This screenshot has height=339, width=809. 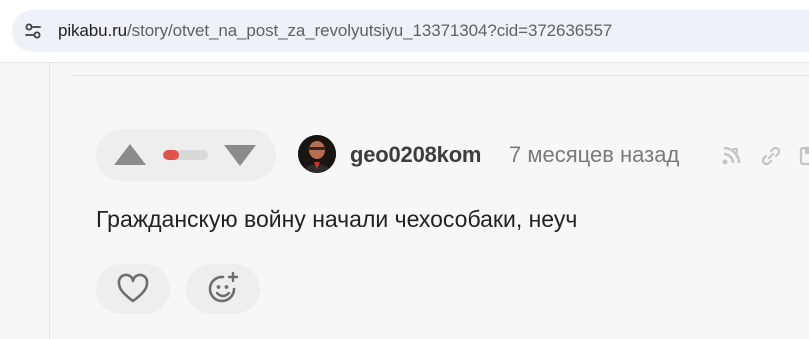 I want to click on save-icon, so click(x=803, y=156).